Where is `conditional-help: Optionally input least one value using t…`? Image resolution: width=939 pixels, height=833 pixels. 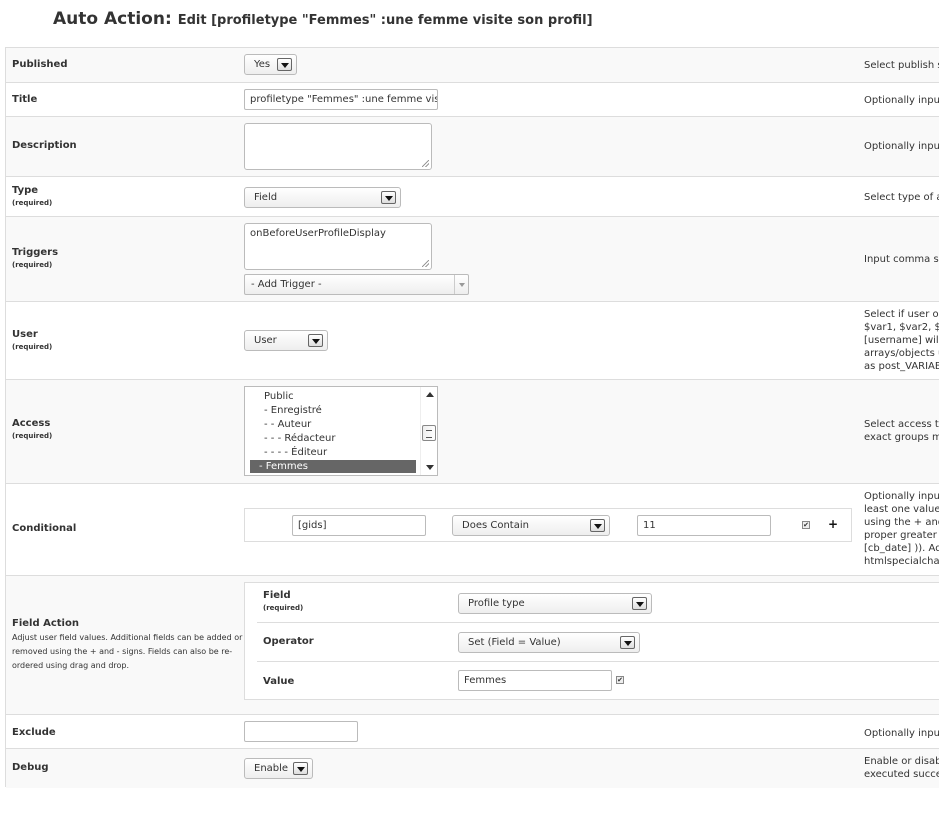
conditional-help: Optionally input least one value using t… is located at coordinates (901, 529).